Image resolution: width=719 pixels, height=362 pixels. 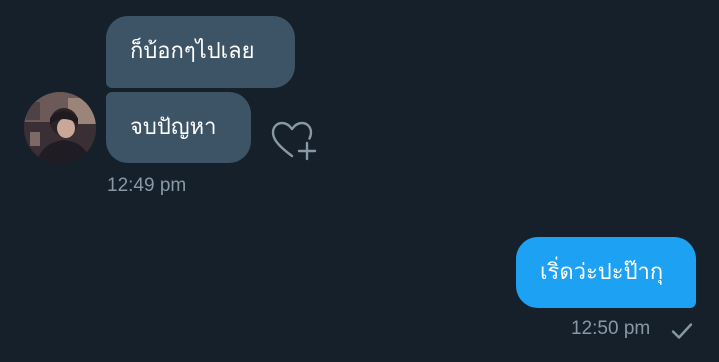 I want to click on message-text: จบปัญหา, so click(x=173, y=127).